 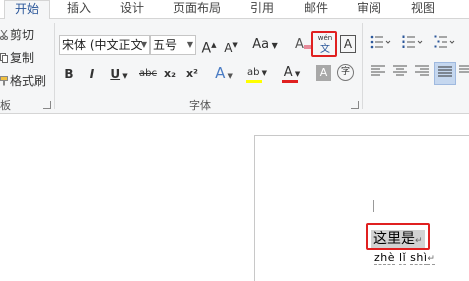 What do you see at coordinates (5, 105) in the screenshot?
I see `clipboard-group-label: 板` at bounding box center [5, 105].